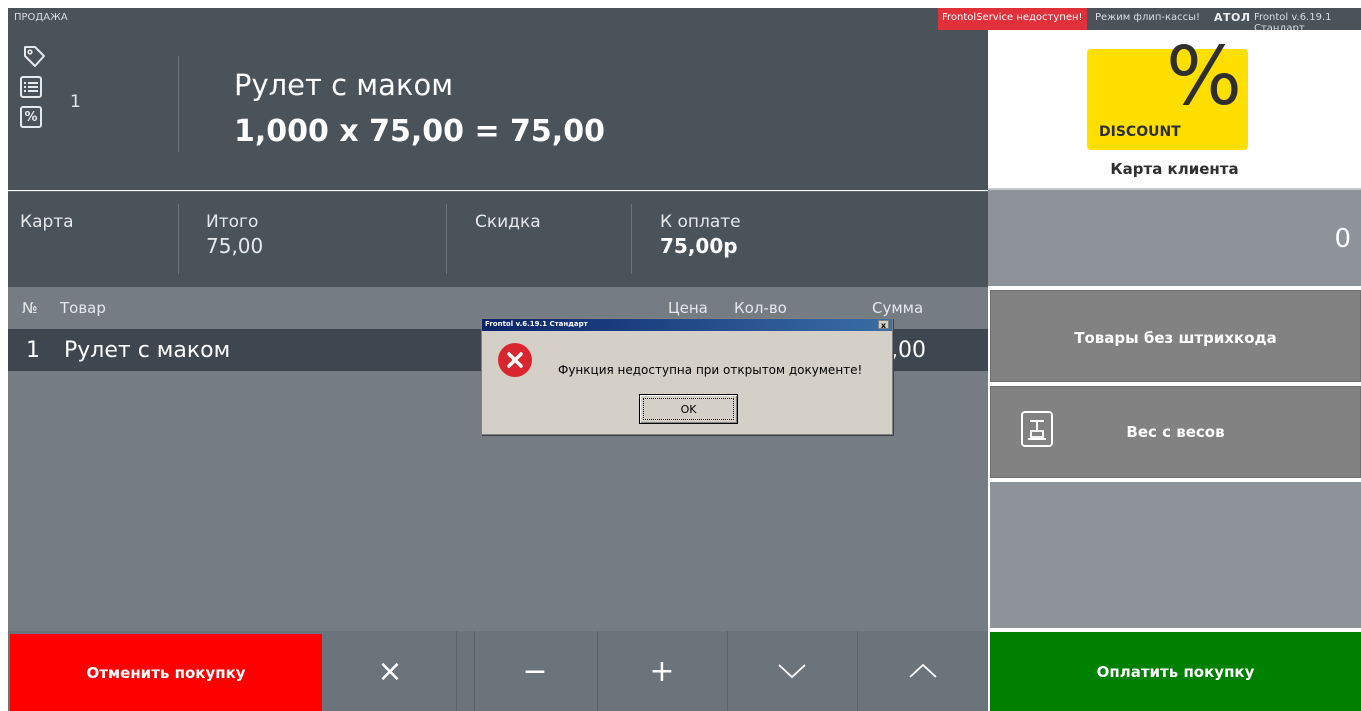 The image size is (1361, 711). I want to click on close-icon: x, so click(883, 325).